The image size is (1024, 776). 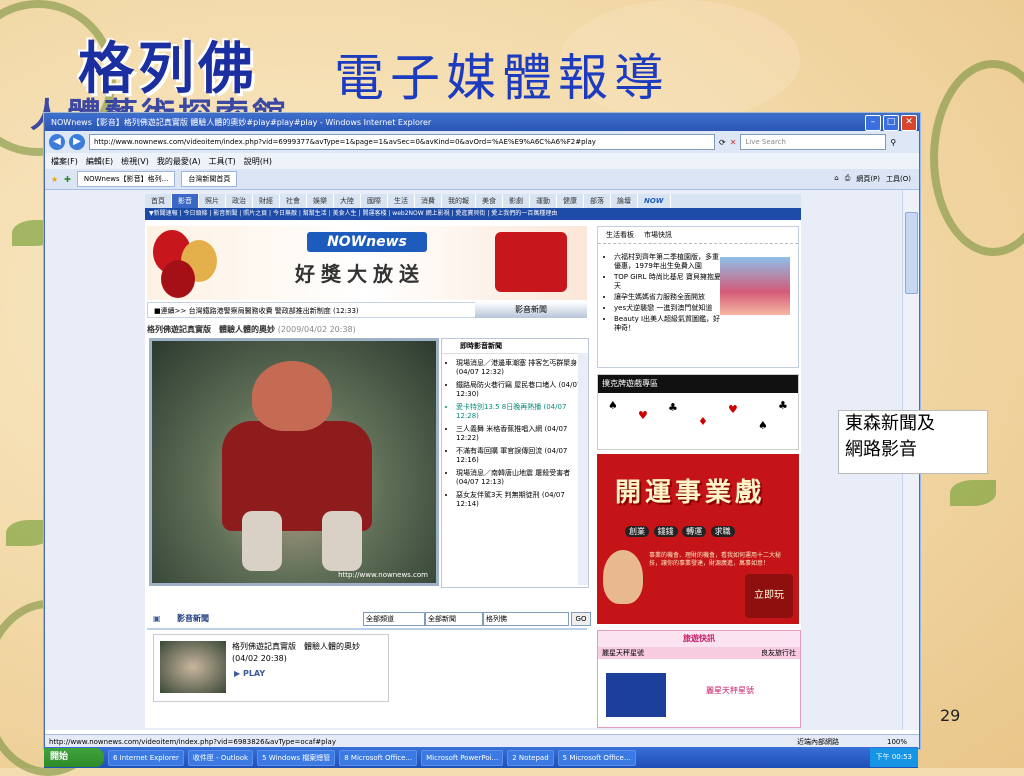 What do you see at coordinates (722, 531) in the screenshot?
I see `ad-pill: 求職` at bounding box center [722, 531].